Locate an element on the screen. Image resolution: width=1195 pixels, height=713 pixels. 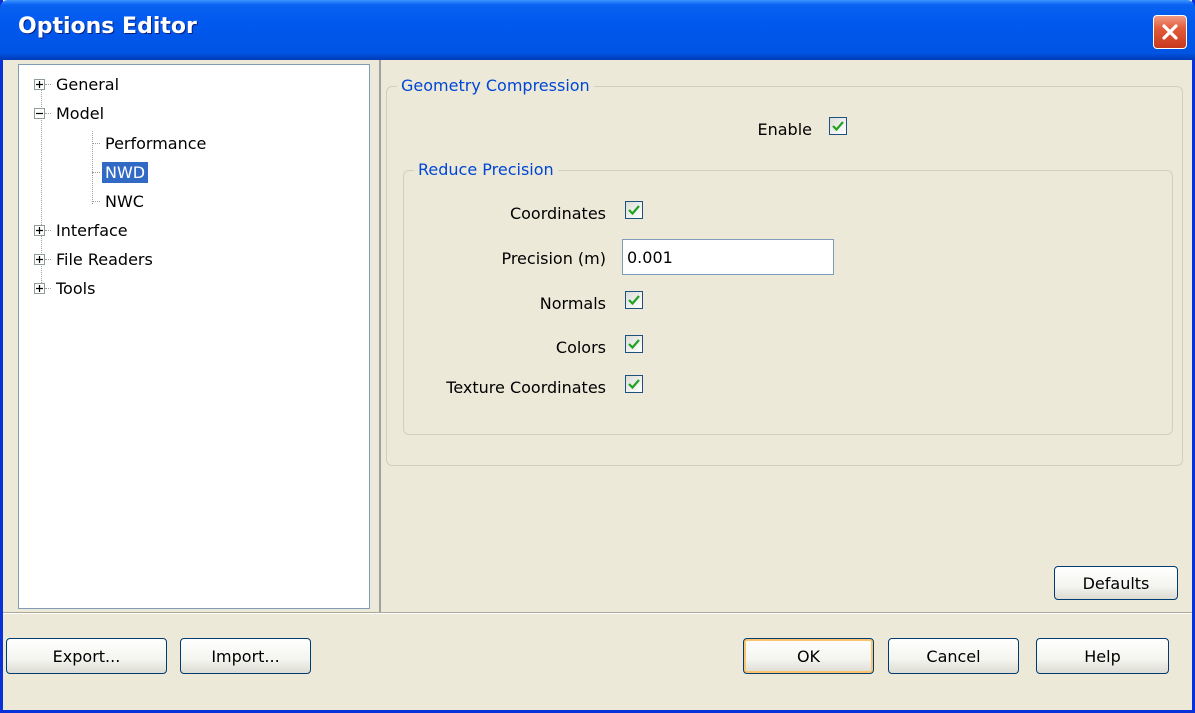
close-button is located at coordinates (1170, 32).